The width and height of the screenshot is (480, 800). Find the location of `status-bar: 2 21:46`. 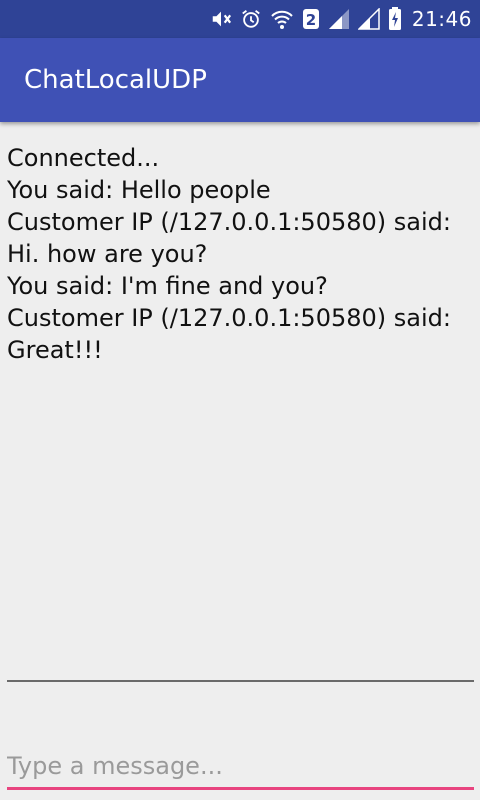

status-bar: 2 21:46 is located at coordinates (240, 19).